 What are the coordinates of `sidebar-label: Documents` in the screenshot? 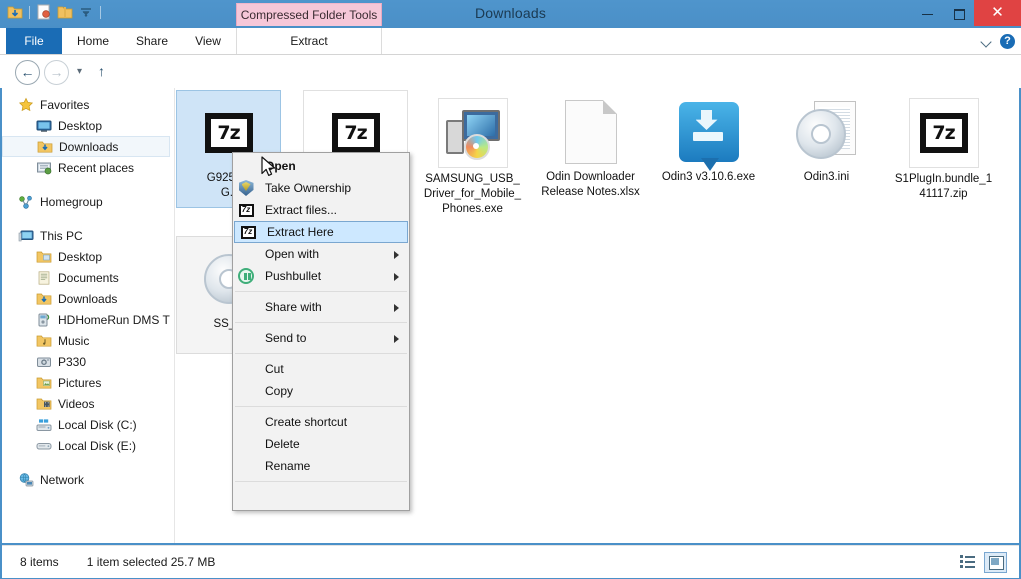 It's located at (88, 277).